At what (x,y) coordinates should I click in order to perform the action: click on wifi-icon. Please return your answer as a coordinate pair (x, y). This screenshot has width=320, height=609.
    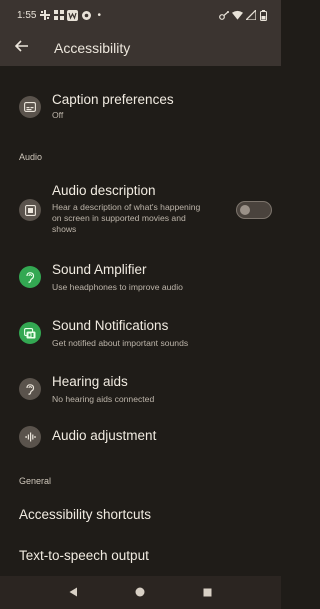
    Looking at the image, I should click on (237, 15).